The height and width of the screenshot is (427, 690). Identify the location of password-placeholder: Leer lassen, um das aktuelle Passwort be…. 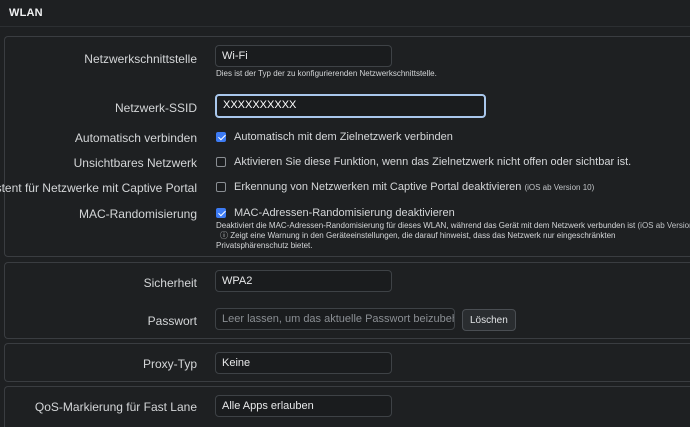
(338, 319).